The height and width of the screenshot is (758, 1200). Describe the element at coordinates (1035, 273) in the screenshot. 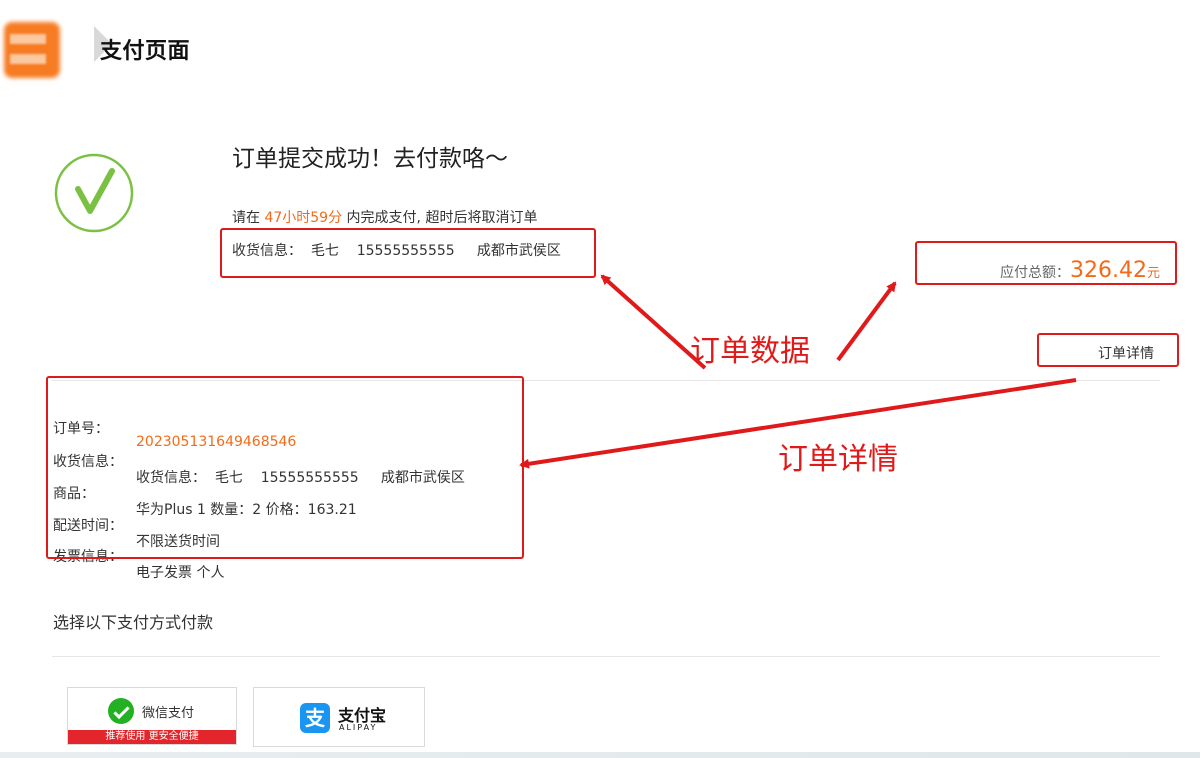

I see `total-label: 应付总额：` at that location.